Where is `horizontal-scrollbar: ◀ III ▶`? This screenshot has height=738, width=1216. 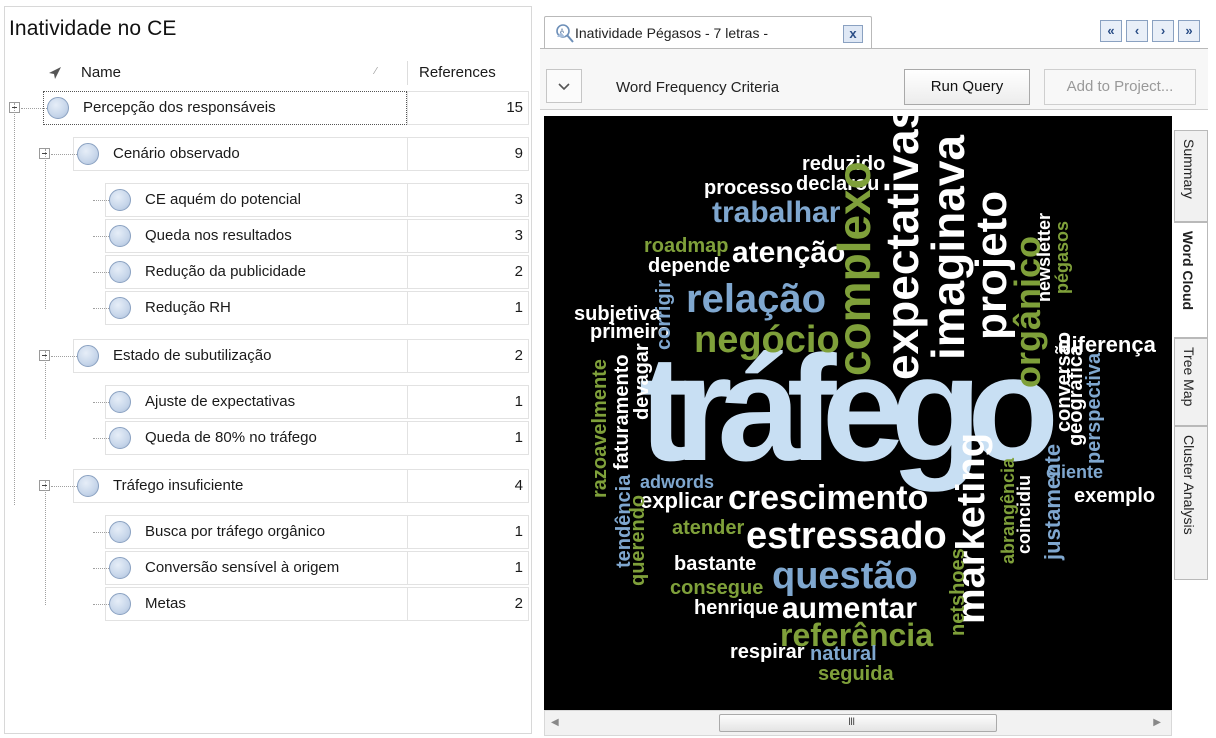 horizontal-scrollbar: ◀ III ▶ is located at coordinates (858, 723).